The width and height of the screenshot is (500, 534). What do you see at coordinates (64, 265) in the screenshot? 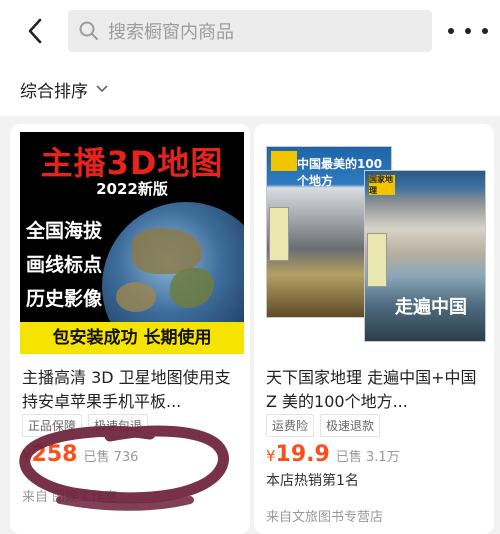
I see `image-feature: 画线标点` at bounding box center [64, 265].